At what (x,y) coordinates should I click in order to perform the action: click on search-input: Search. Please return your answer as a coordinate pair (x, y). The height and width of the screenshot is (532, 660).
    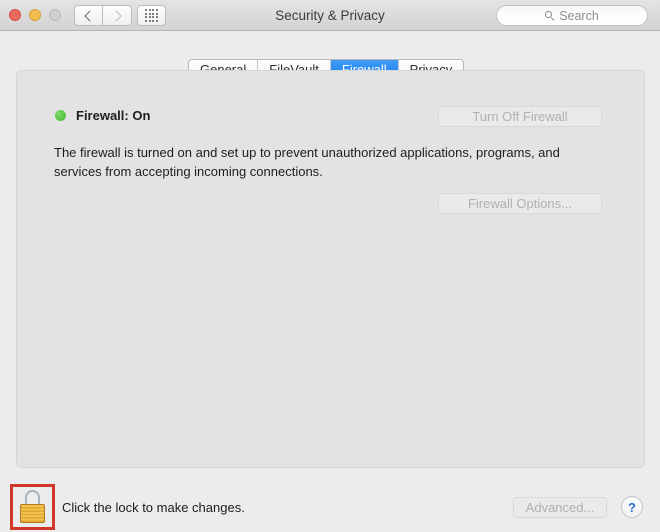
    Looking at the image, I should click on (572, 15).